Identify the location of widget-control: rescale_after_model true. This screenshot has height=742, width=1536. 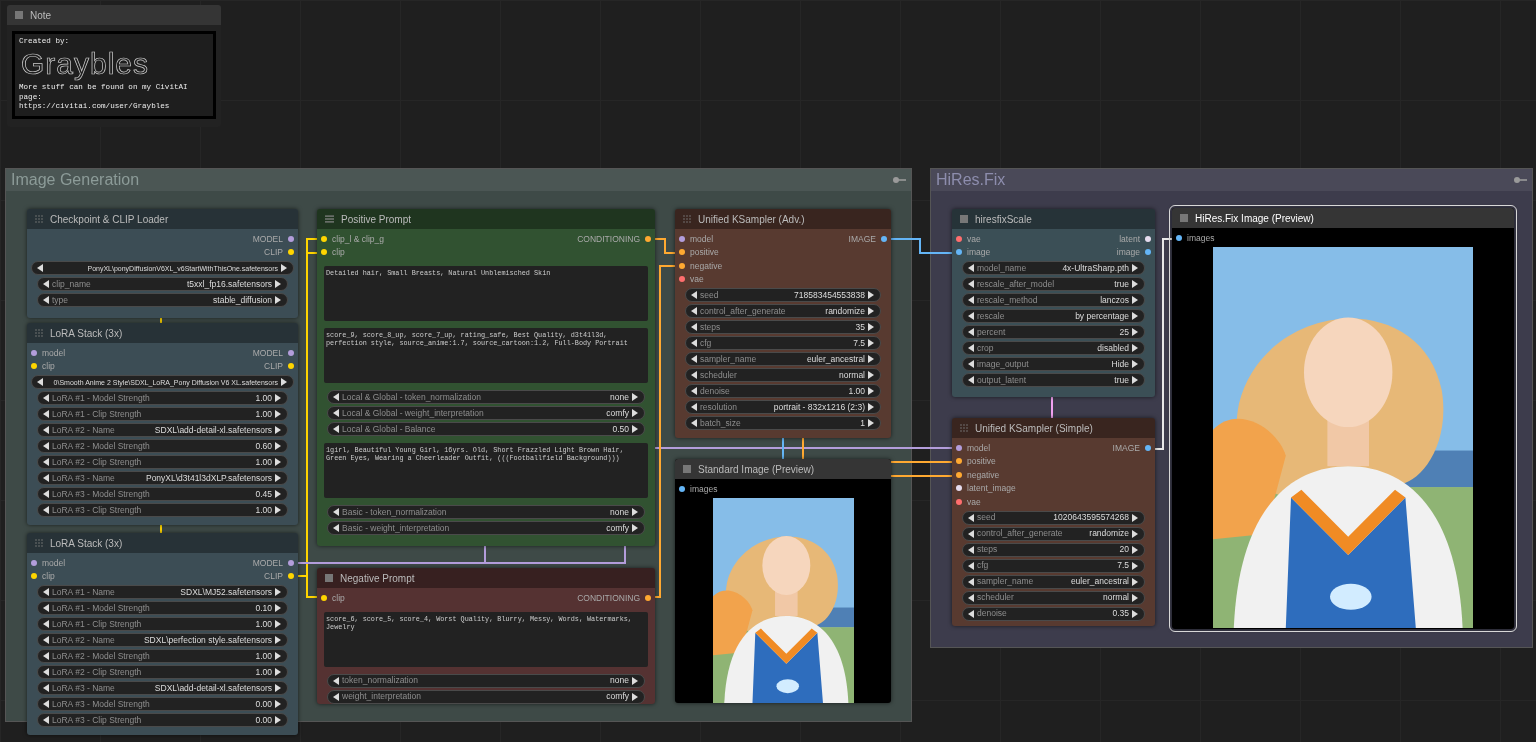
(1053, 284).